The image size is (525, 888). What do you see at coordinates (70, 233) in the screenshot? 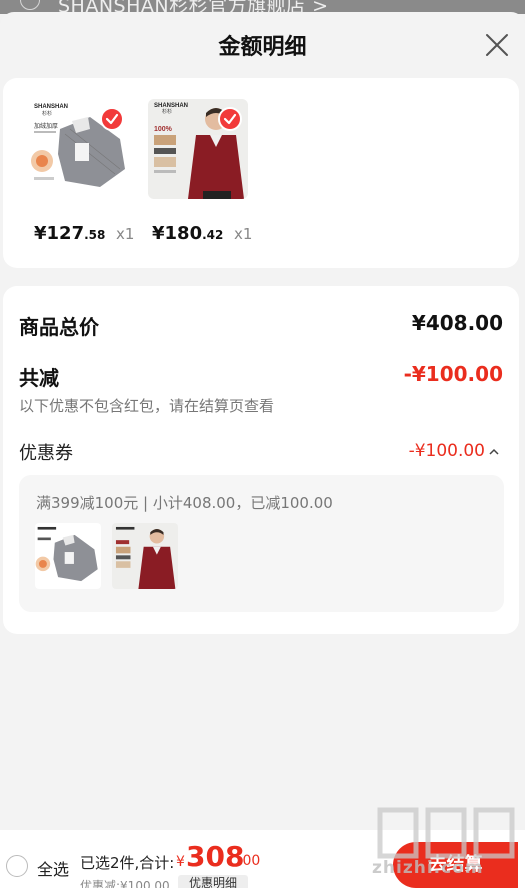
I see `product-price: ¥127.58` at bounding box center [70, 233].